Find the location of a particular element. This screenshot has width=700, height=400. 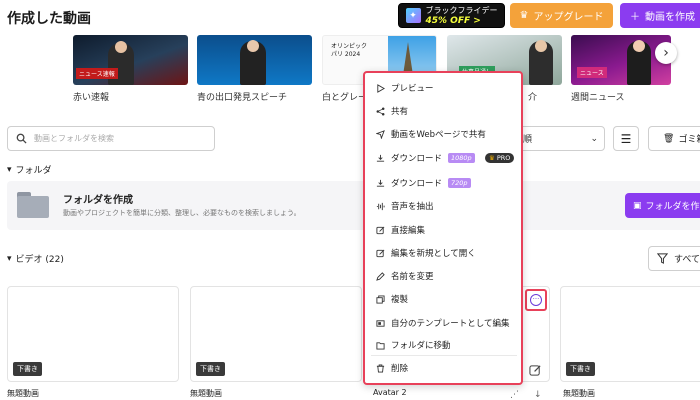

menu-item-edit-as-new: 編集を新規として開く is located at coordinates (425, 253).